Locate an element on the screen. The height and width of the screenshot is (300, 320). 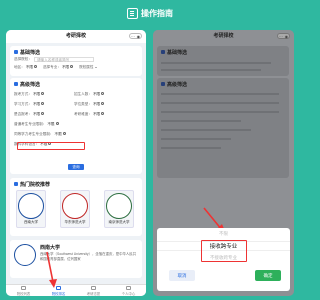
filter-regular-major-limit: 普通考生专业限制：不限 is located at coordinates (36, 124).